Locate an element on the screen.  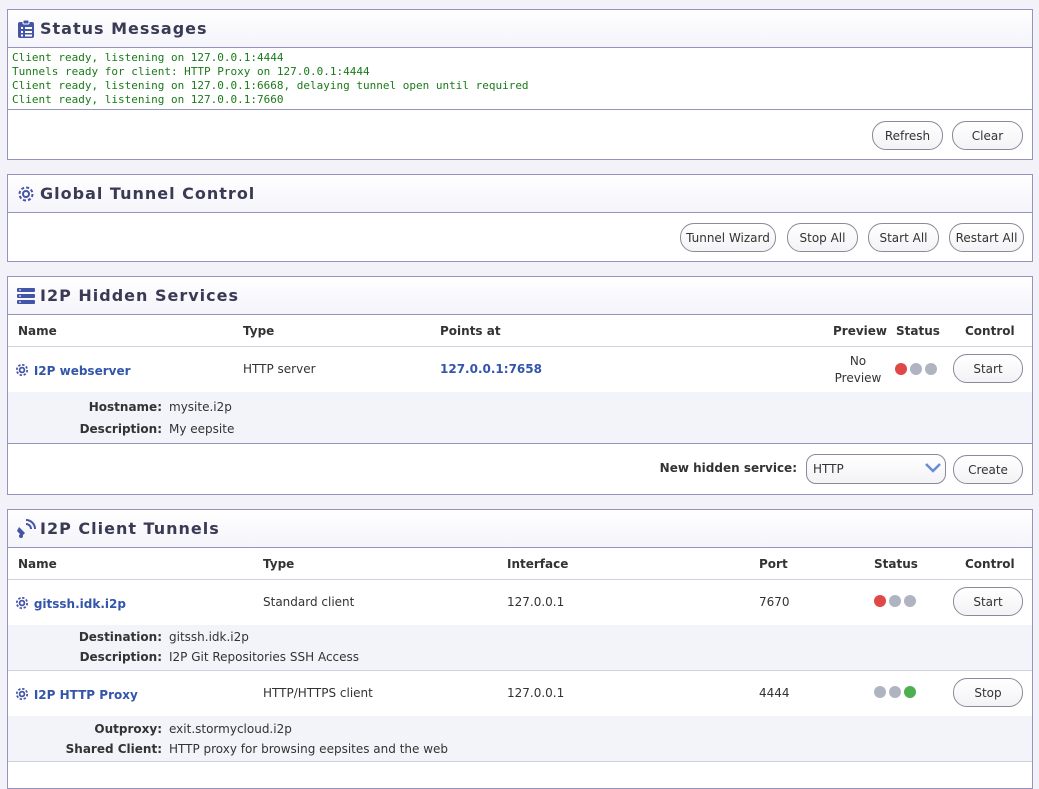
refresh-button: Refresh is located at coordinates (907, 135).